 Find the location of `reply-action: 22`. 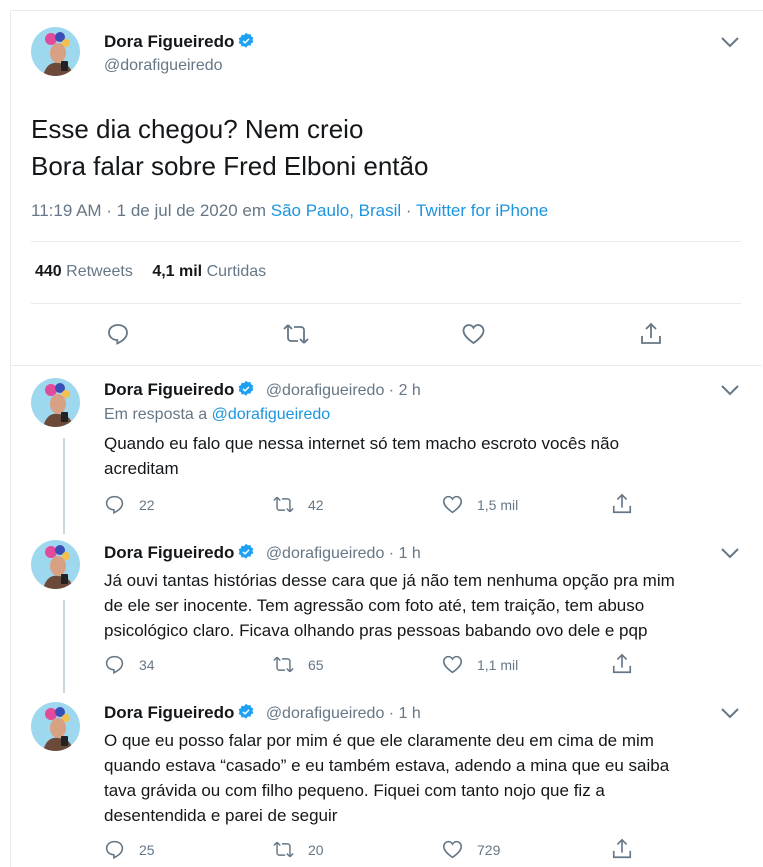

reply-action: 22 is located at coordinates (129, 504).